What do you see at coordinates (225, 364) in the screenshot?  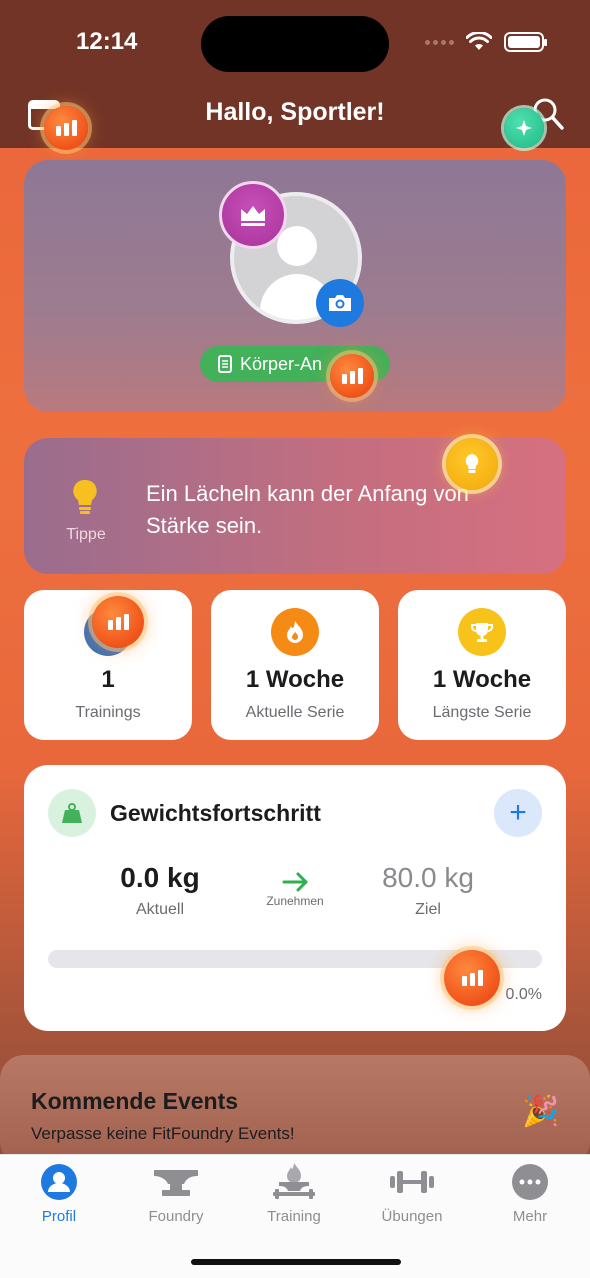 I see `document-icon` at bounding box center [225, 364].